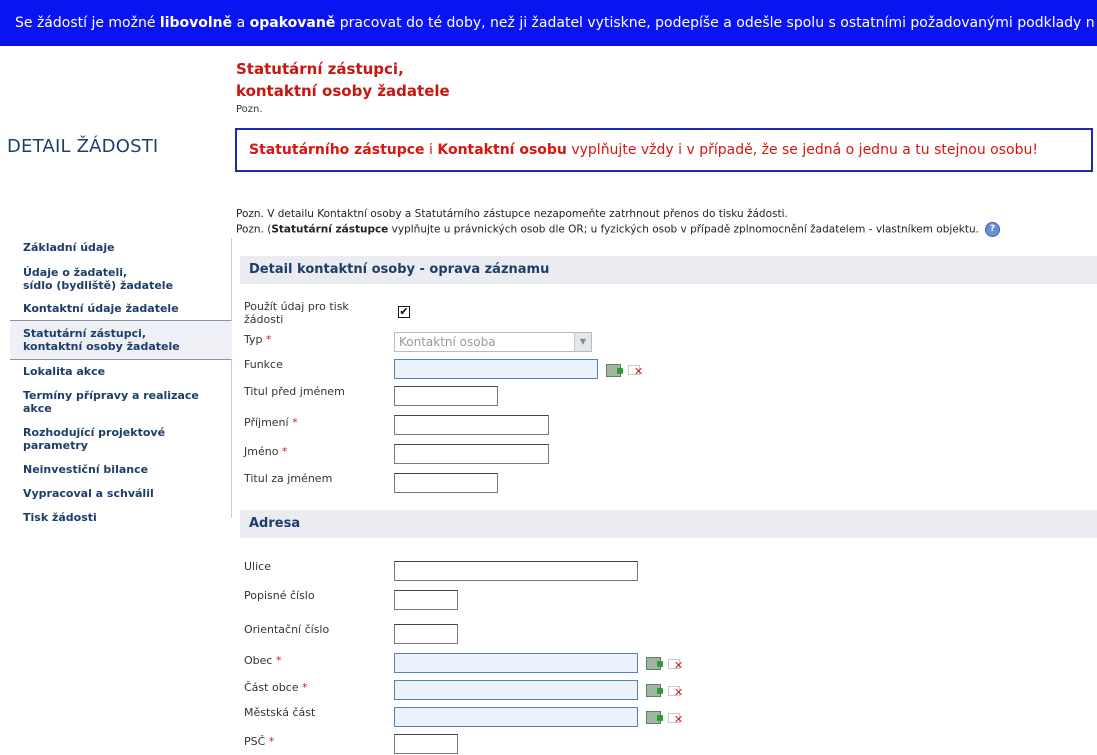  Describe the element at coordinates (320, 69) in the screenshot. I see `page-title-line1: Statutární zástupci,` at that location.